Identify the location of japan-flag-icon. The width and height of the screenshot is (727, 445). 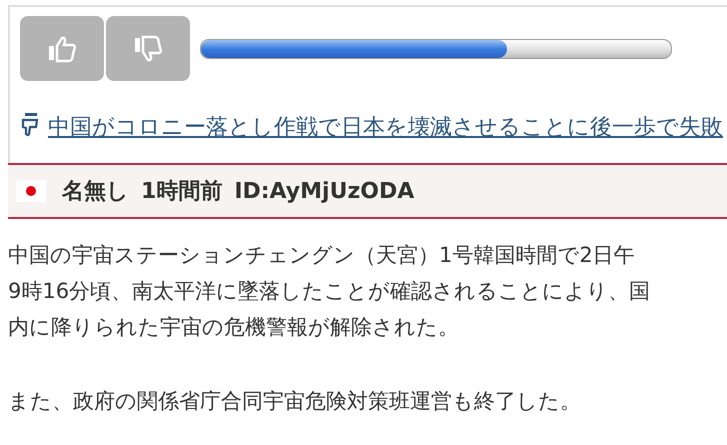
(31, 191).